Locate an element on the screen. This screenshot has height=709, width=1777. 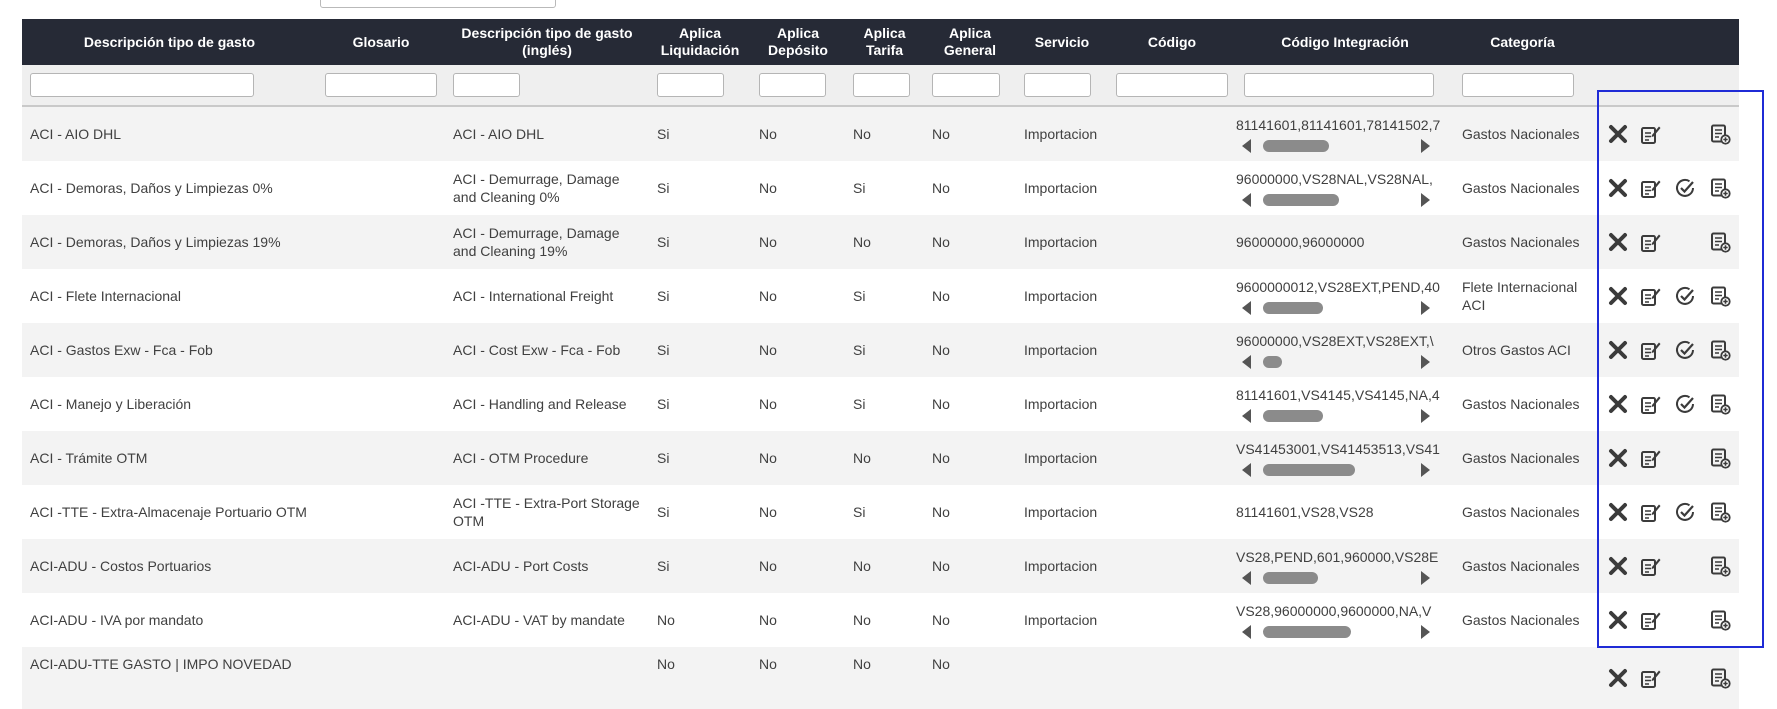
filter-aplica-liquidacion-input is located at coordinates (690, 85).